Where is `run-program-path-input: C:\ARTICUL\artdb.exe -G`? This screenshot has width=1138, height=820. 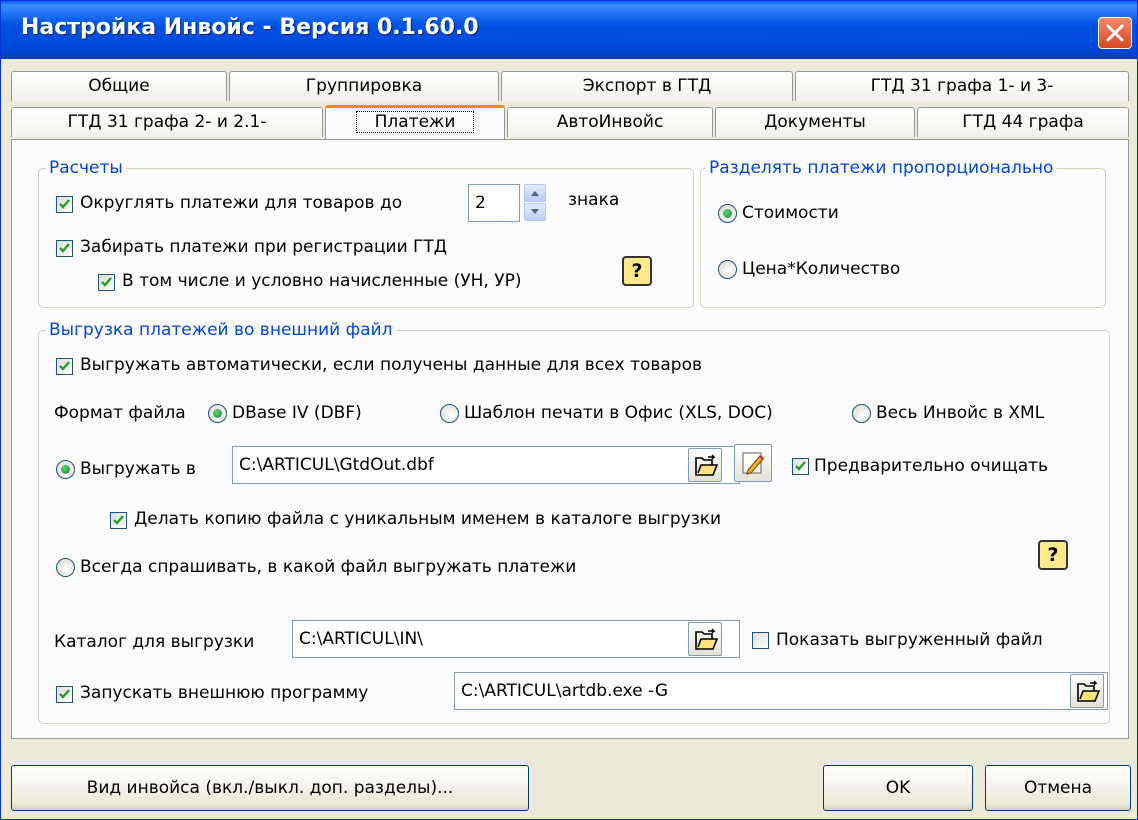 run-program-path-input: C:\ARTICUL\artdb.exe -G is located at coordinates (781, 691).